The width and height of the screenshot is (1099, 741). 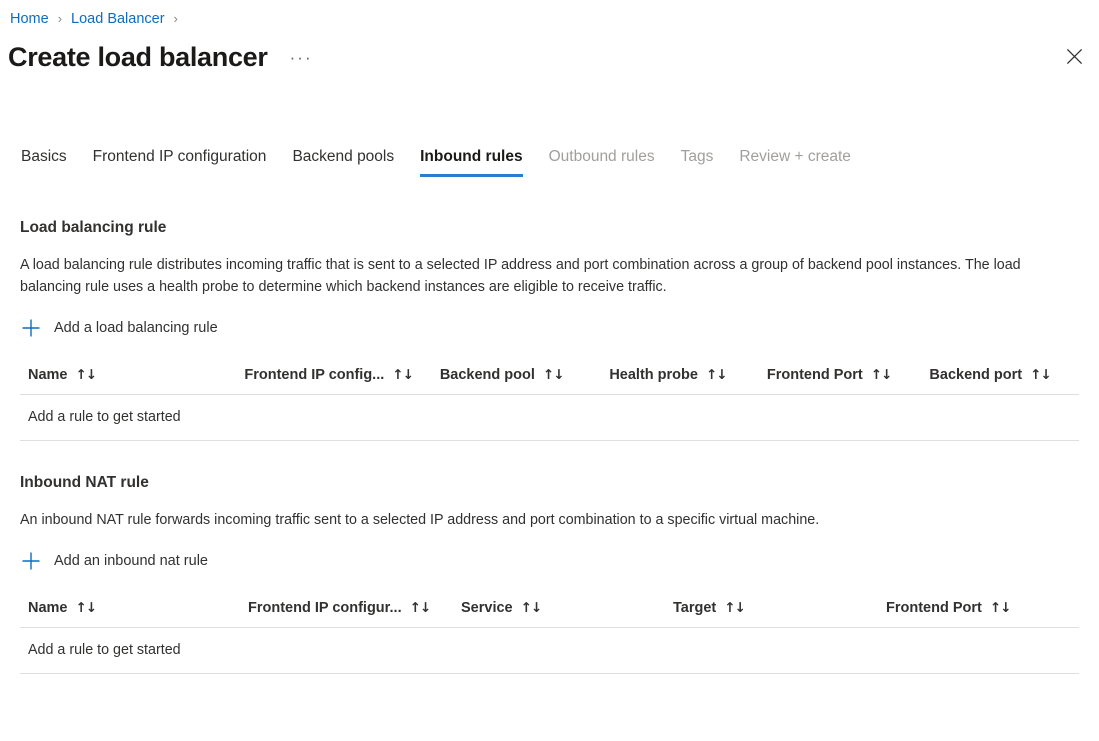 I want to click on breadcrumb-item-load-balancer: Load Balancer, so click(x=118, y=19).